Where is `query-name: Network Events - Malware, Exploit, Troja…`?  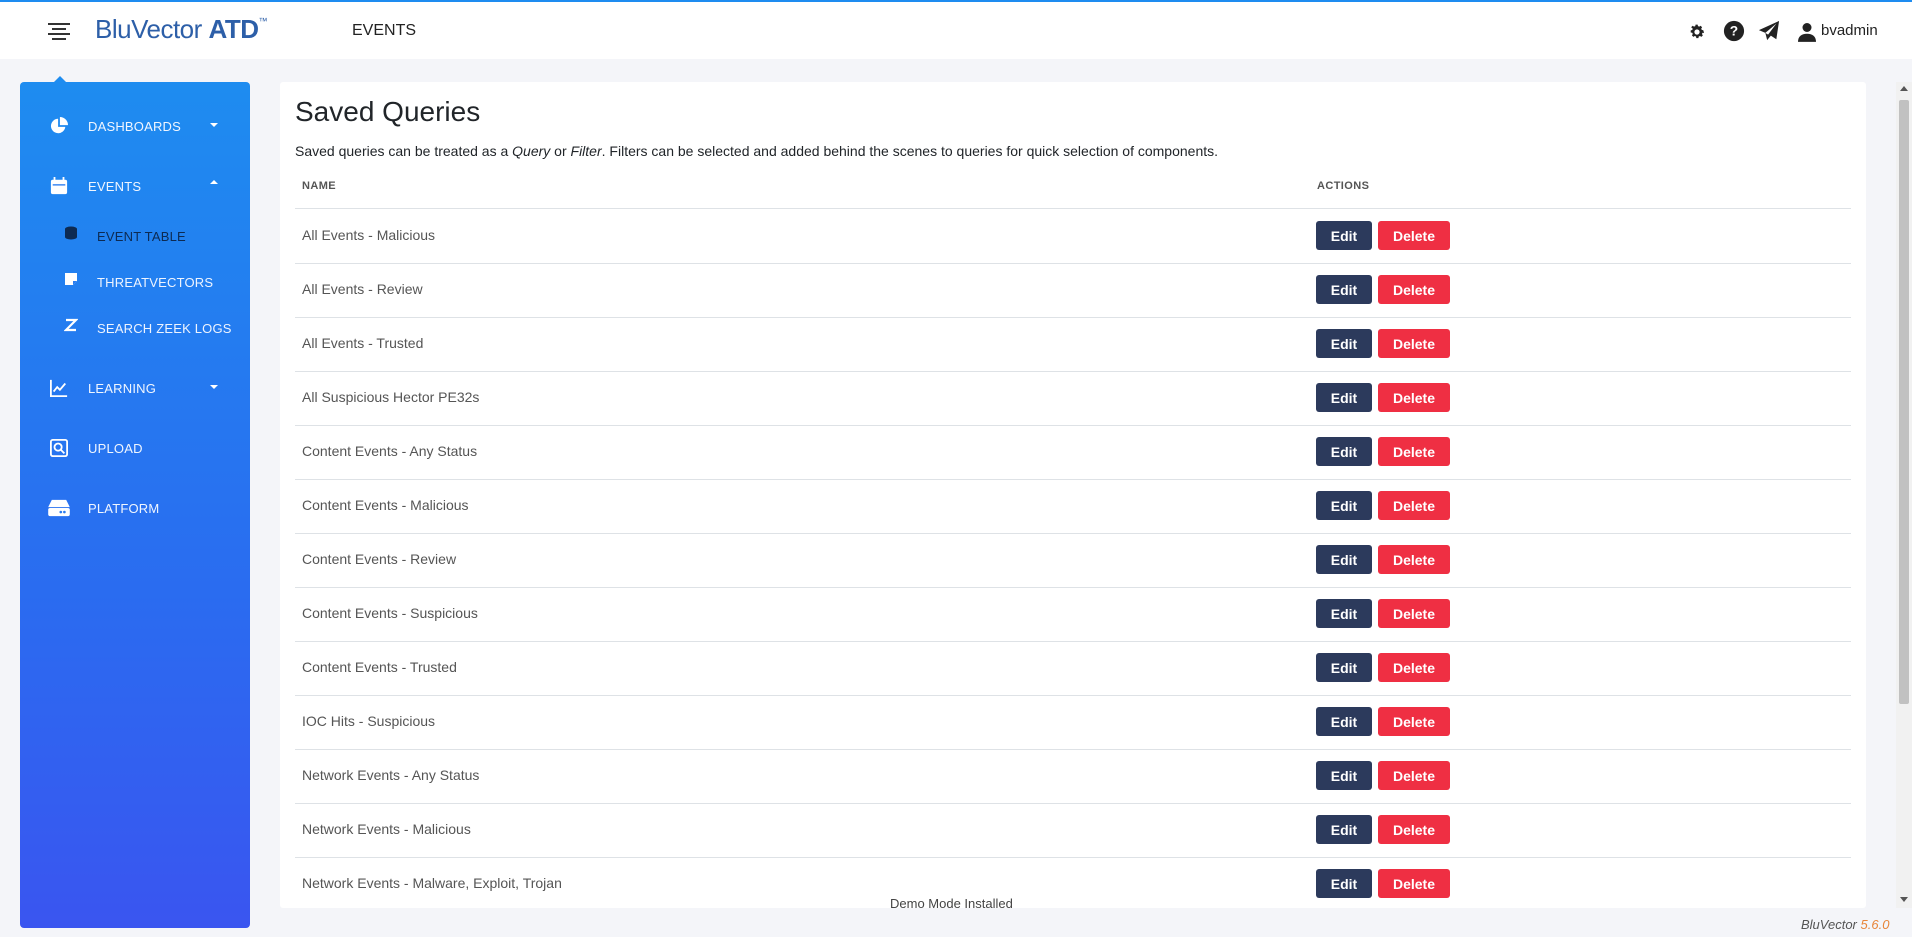 query-name: Network Events - Malware, Exploit, Troja… is located at coordinates (432, 883).